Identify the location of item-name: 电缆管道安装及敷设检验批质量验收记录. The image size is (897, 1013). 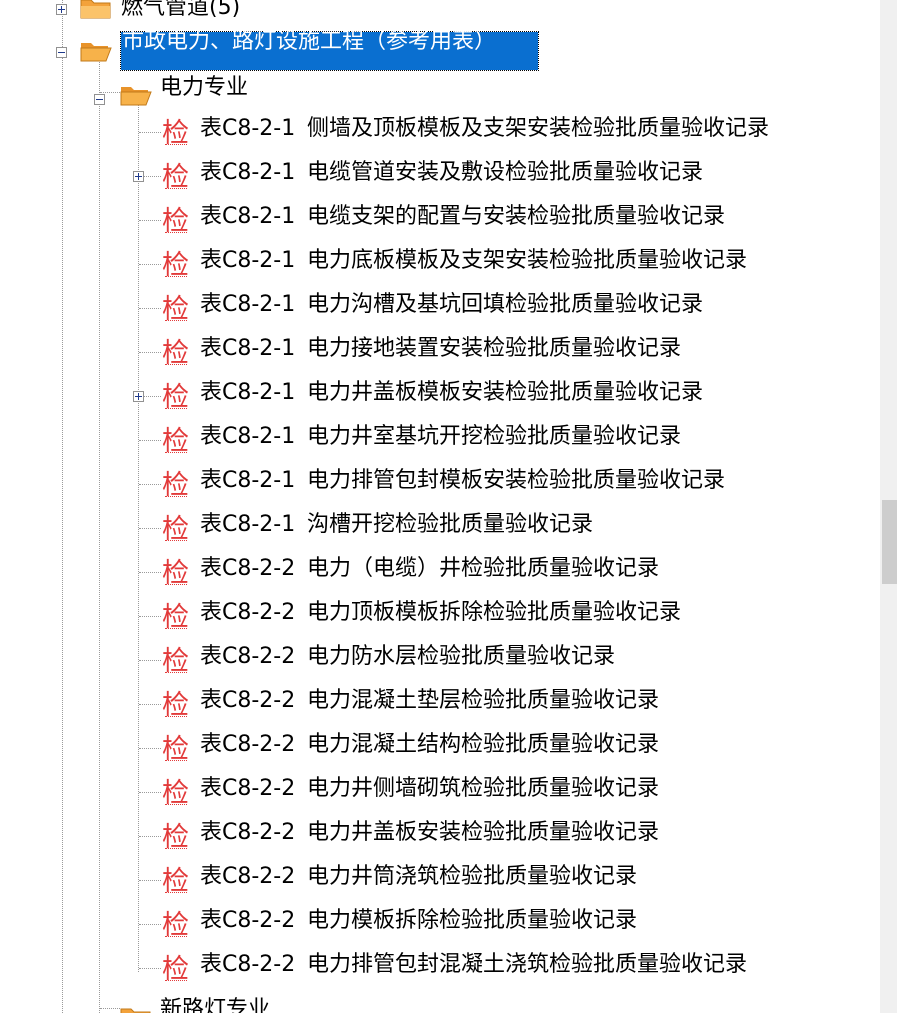
(505, 172).